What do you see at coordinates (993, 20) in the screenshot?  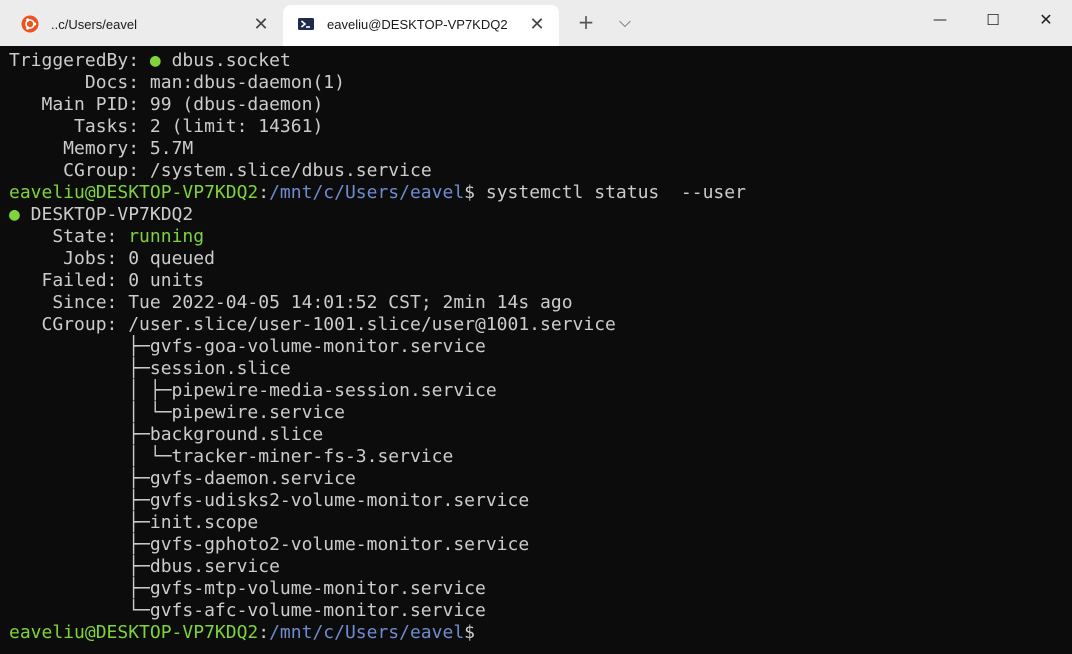 I see `maximize-icon: ☐` at bounding box center [993, 20].